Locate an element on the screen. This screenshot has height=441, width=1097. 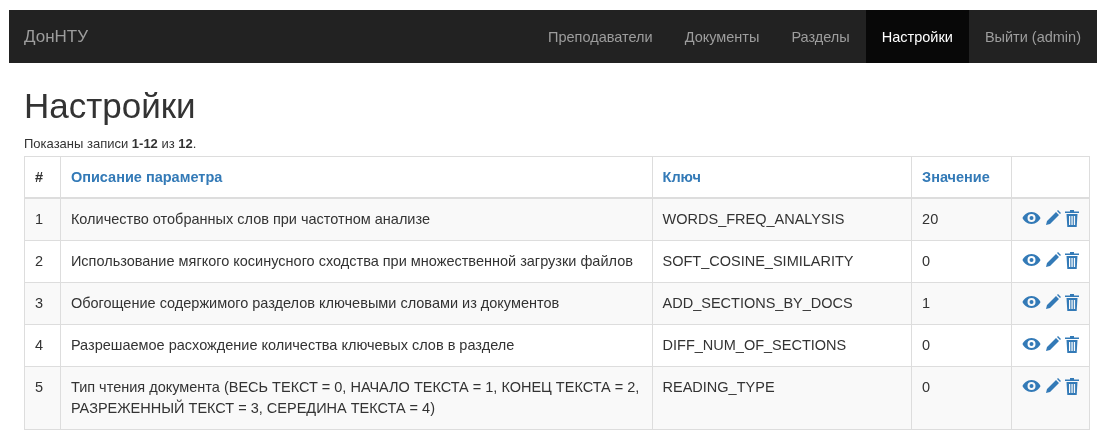
table-cell: 4 is located at coordinates (39, 344).